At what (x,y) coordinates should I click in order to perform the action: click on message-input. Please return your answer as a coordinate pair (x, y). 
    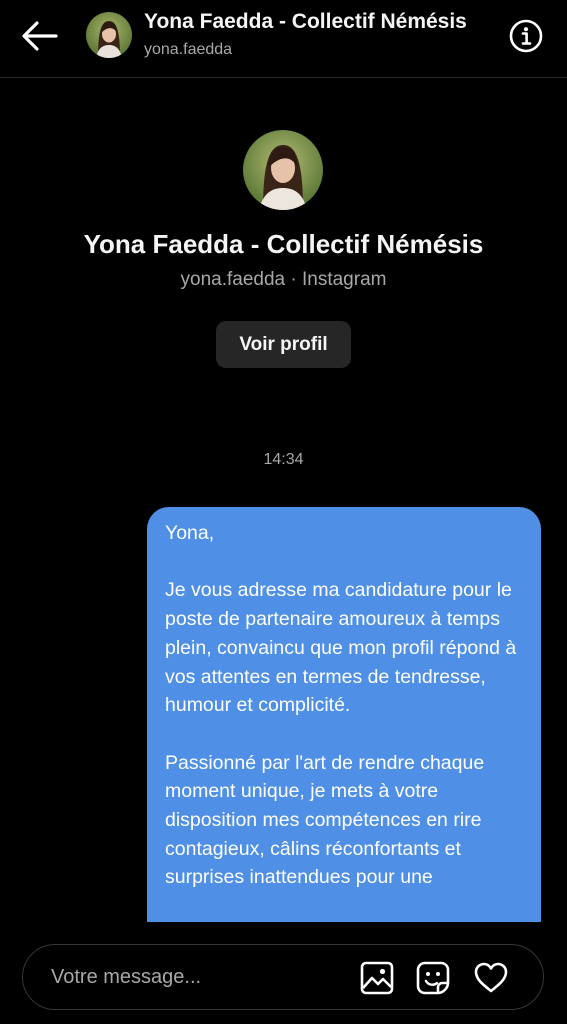
    Looking at the image, I should click on (201, 977).